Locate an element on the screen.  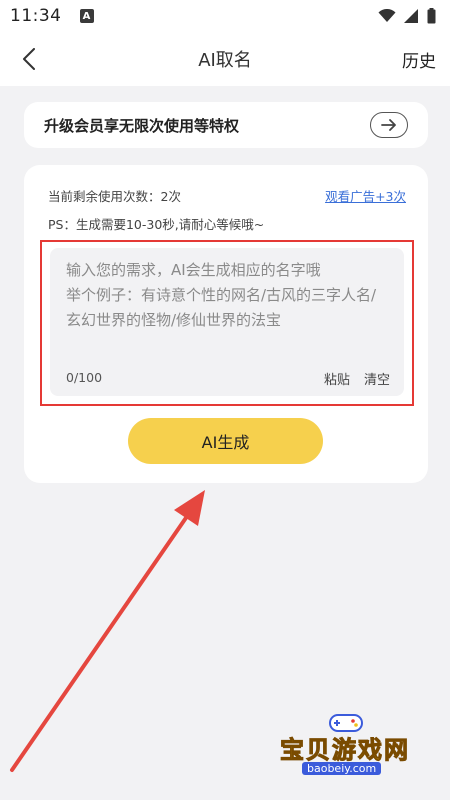
notification-icon: A is located at coordinates (86, 16).